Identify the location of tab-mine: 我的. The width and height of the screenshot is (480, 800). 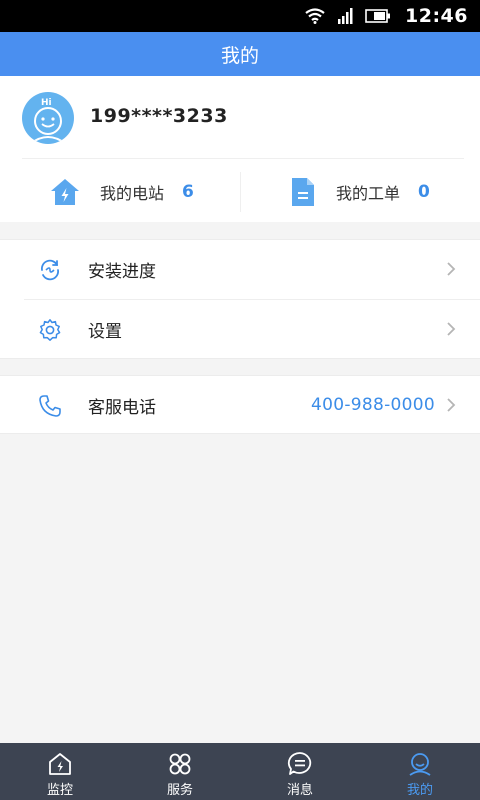
(420, 771).